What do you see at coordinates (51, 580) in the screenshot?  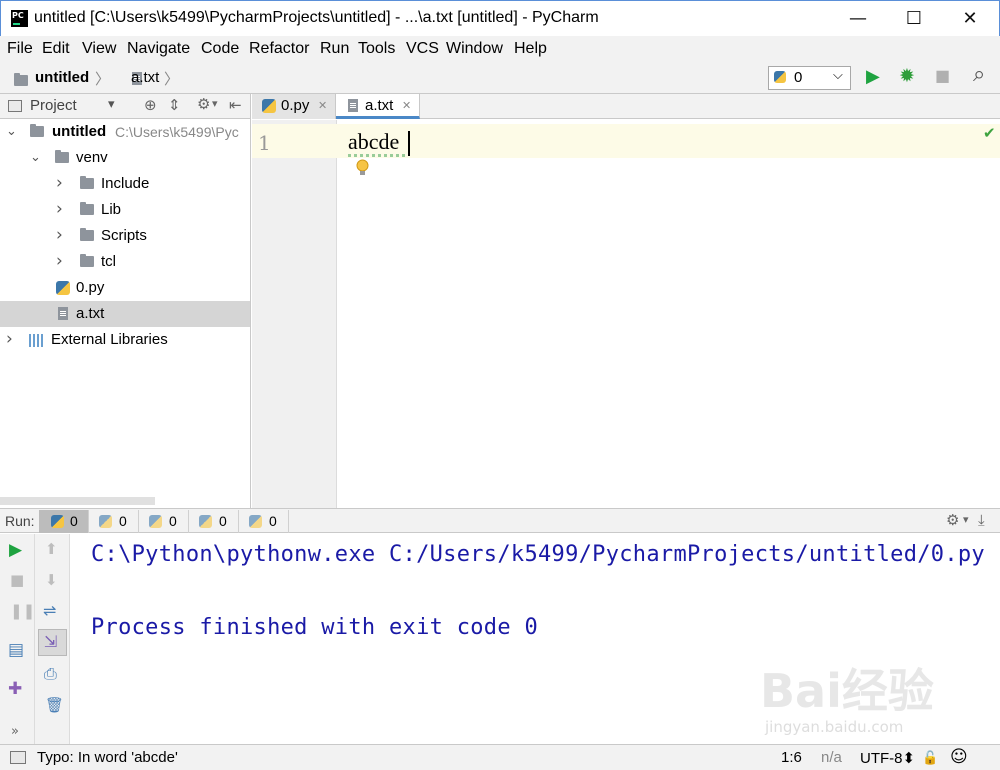 I see `arrow-down-icon: ⬇` at bounding box center [51, 580].